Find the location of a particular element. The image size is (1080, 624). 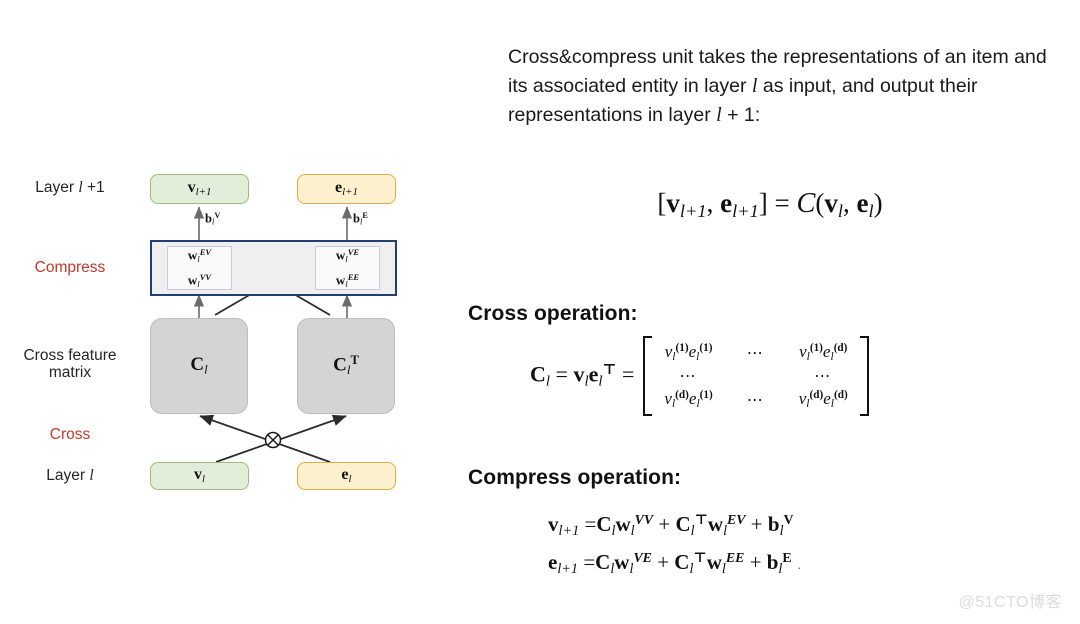

weight-box-right: wlVE wlEE is located at coordinates (347, 268).